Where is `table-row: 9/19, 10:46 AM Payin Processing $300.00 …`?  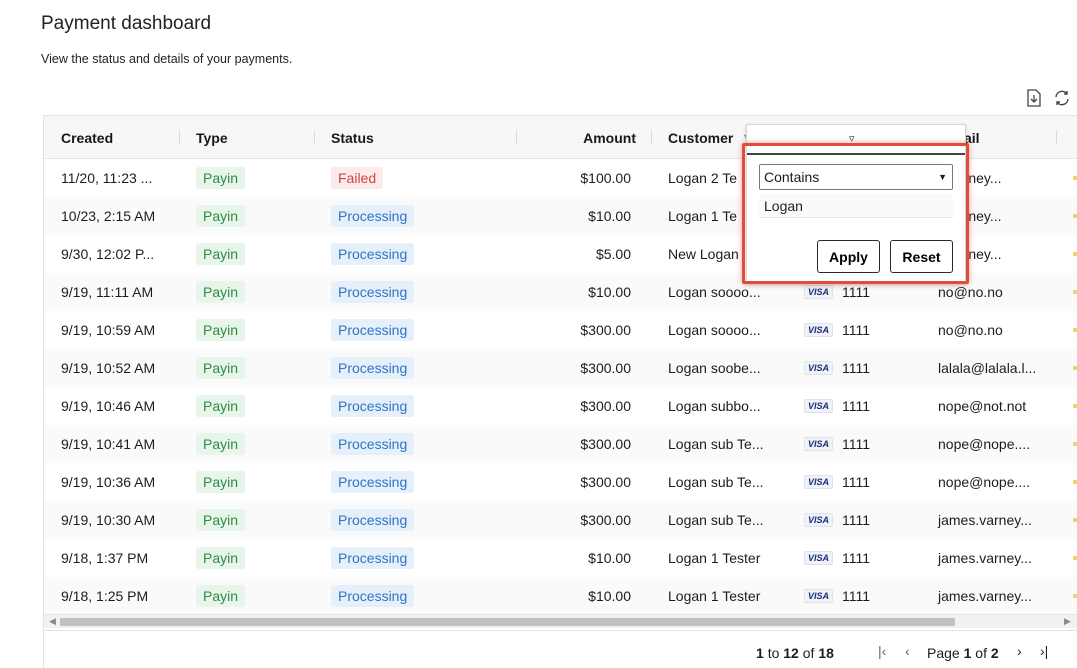 table-row: 9/19, 10:46 AM Payin Processing $300.00 … is located at coordinates (560, 406).